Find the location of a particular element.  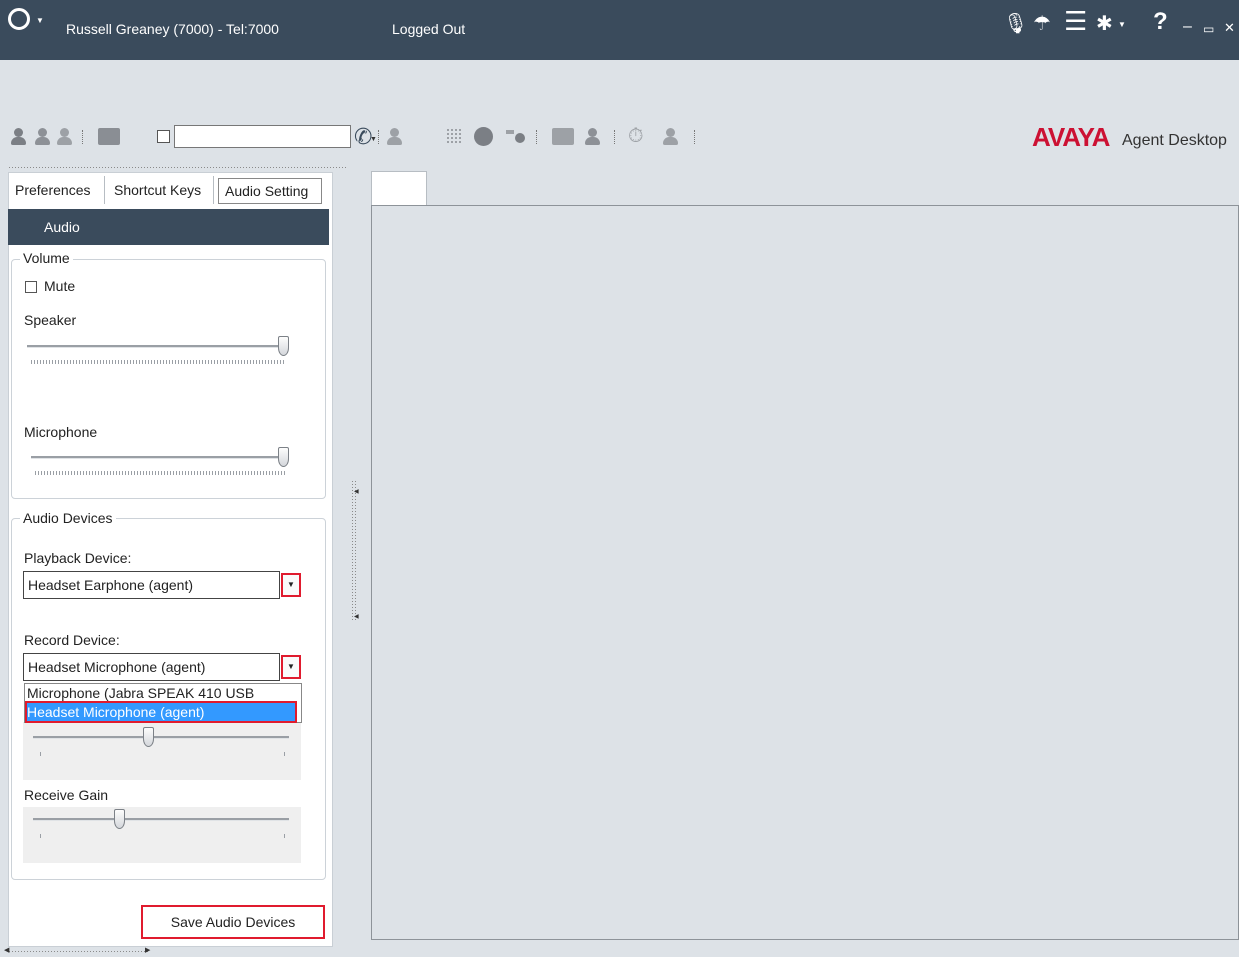

microphone-slider-thumb is located at coordinates (283, 457).